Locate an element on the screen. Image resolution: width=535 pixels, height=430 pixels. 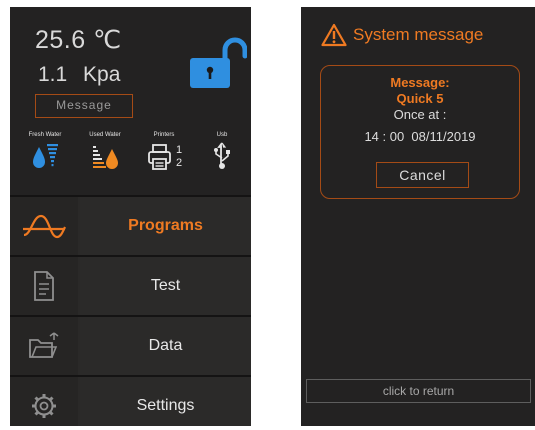
printers-label: Printers is located at coordinates (164, 135).